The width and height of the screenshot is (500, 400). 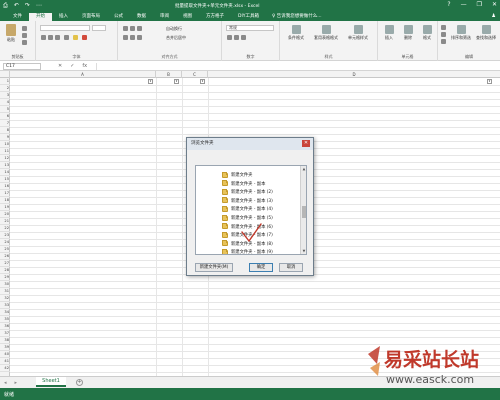 I want to click on row-header: 28, so click(x=5, y=270).